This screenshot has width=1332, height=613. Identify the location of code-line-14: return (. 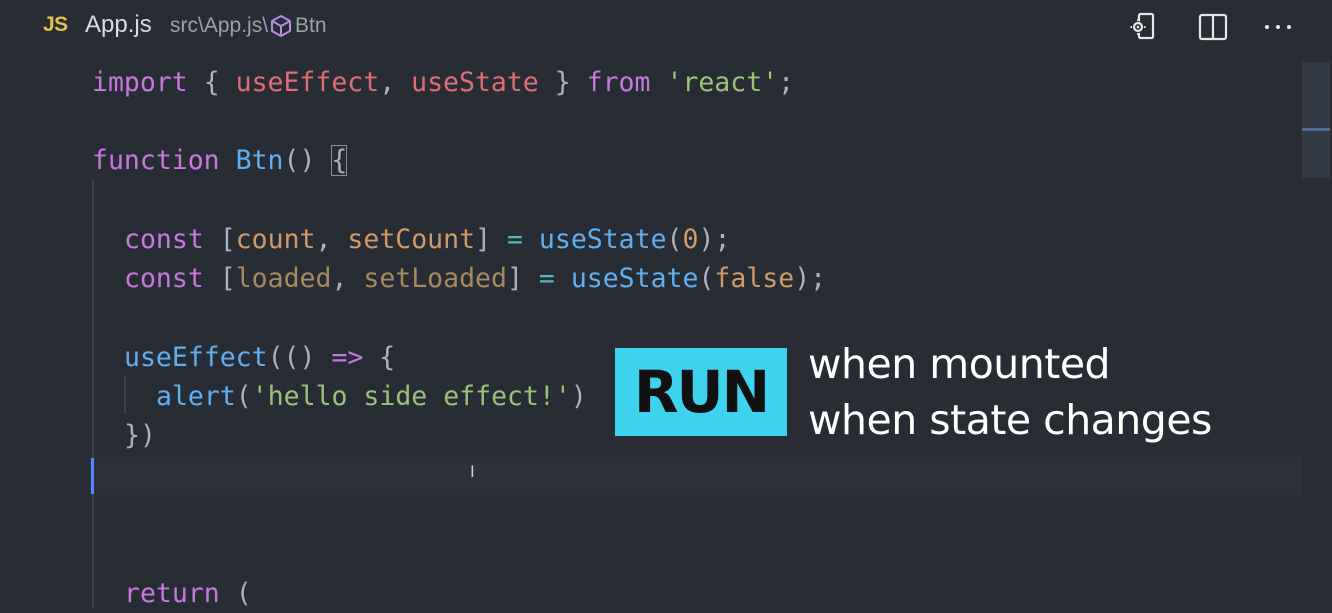
(188, 593).